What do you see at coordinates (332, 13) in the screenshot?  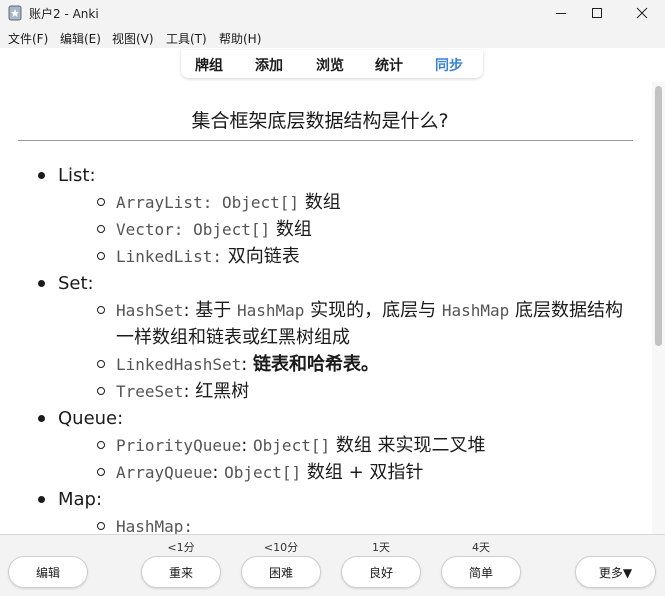 I see `title-bar: 账户2 - Anki` at bounding box center [332, 13].